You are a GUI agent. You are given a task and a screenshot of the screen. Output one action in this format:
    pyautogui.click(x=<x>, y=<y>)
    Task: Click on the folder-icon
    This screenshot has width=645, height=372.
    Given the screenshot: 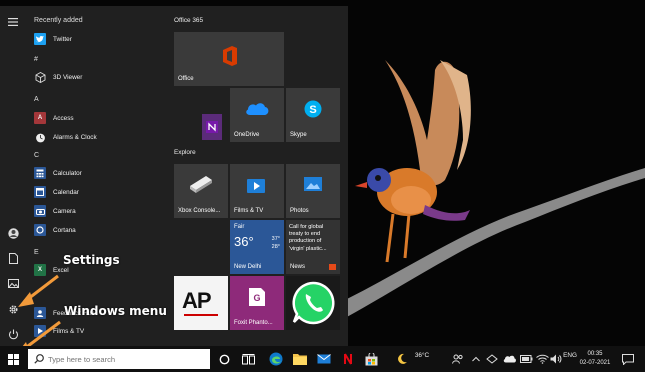 What is the action you would take?
    pyautogui.click(x=300, y=359)
    